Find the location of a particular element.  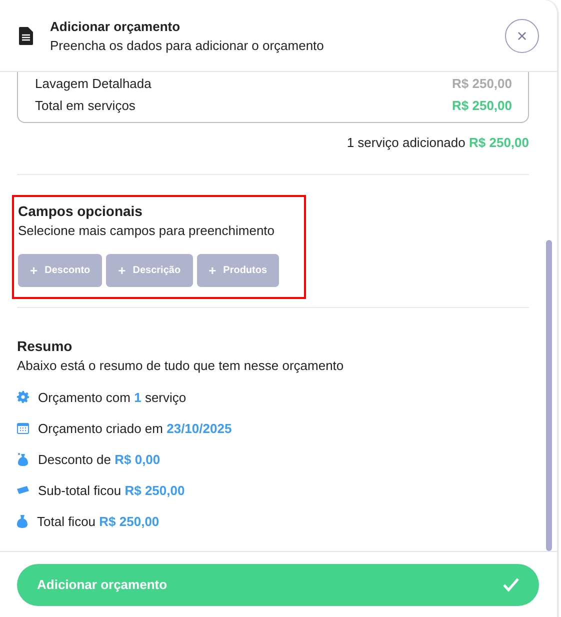

summary-item: Desconto de R$ 0,00 is located at coordinates (99, 459).